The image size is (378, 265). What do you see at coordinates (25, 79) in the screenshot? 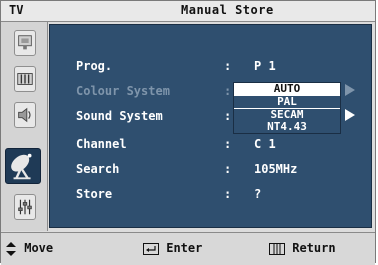
I see `sound-menu-icon` at bounding box center [25, 79].